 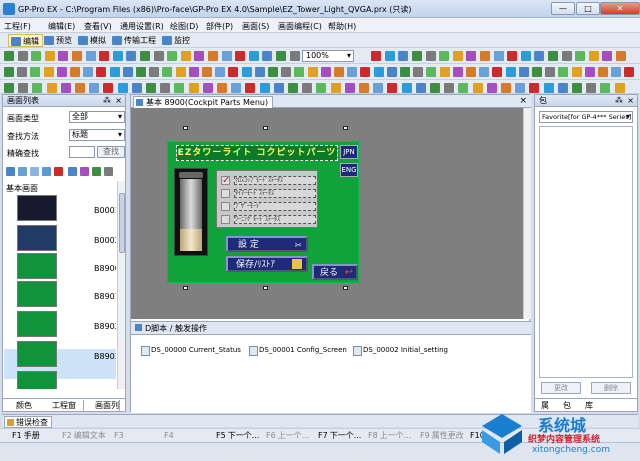 What do you see at coordinates (122, 223) in the screenshot?
I see `scrollbar-thumb` at bounding box center [122, 223].